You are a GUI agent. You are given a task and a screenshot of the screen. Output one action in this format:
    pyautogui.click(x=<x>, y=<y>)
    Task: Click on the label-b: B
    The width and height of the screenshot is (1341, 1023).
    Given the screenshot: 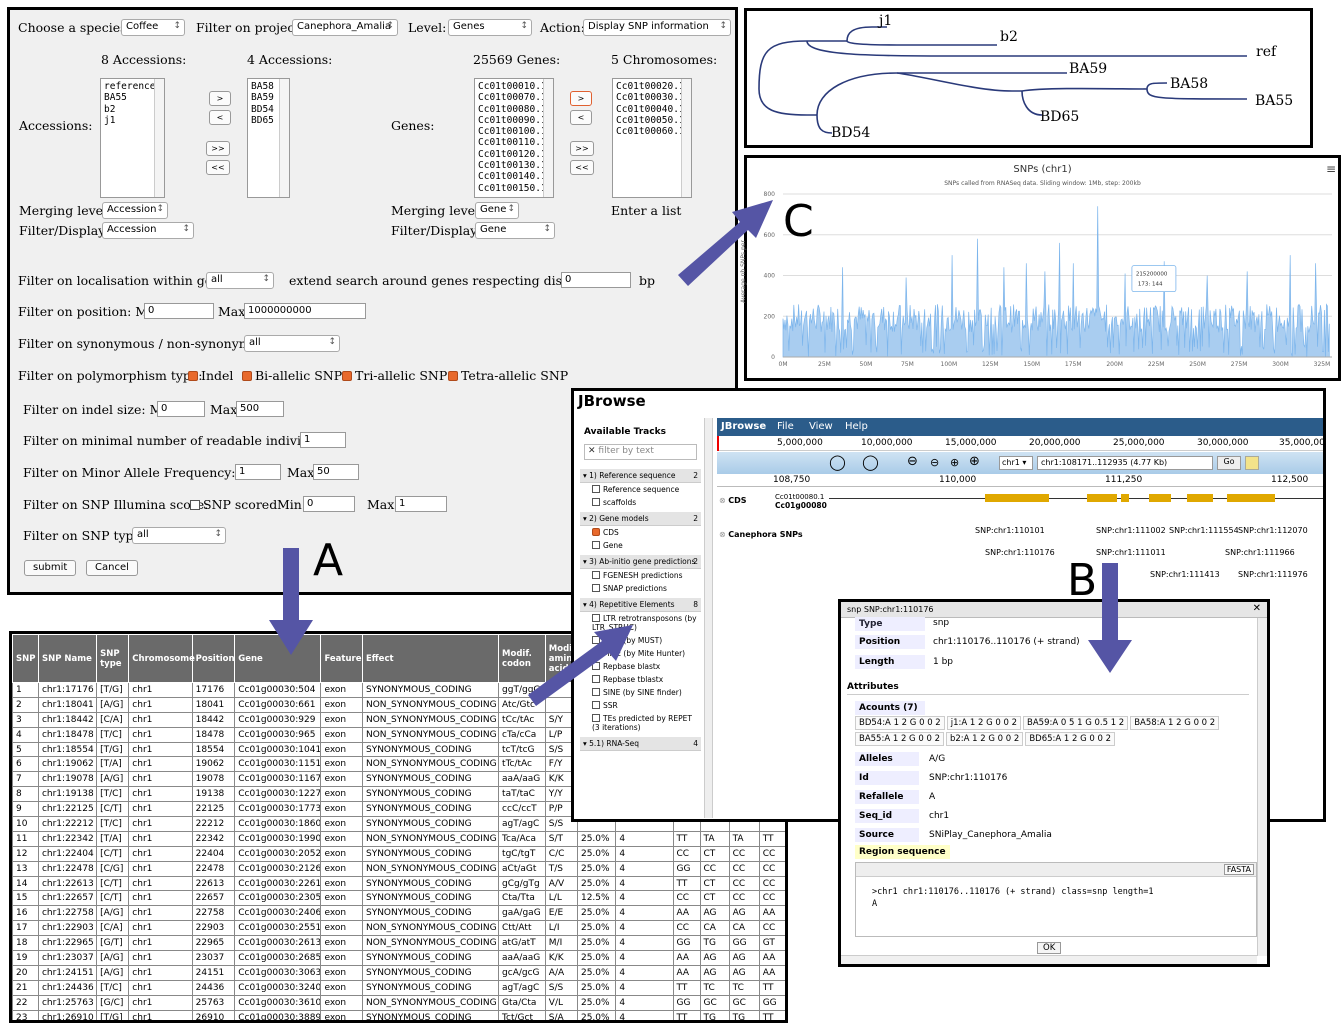 What is the action you would take?
    pyautogui.click(x=1082, y=580)
    